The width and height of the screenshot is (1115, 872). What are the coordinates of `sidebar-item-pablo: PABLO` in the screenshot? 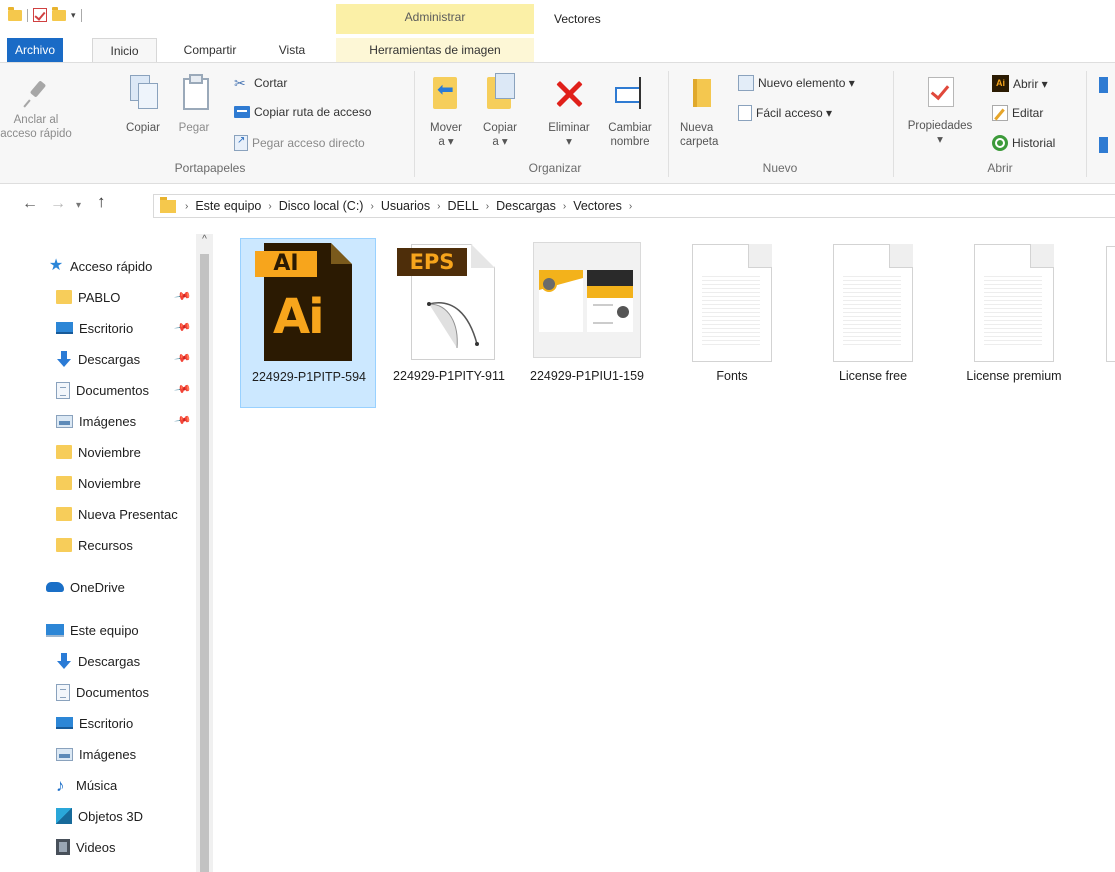 It's located at (88, 297).